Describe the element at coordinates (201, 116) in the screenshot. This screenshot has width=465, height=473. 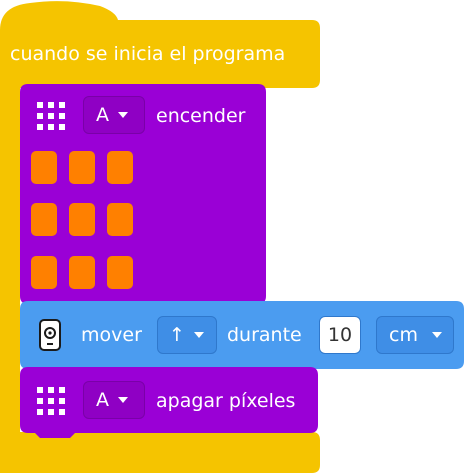
I see `light-on-label: encender` at that location.